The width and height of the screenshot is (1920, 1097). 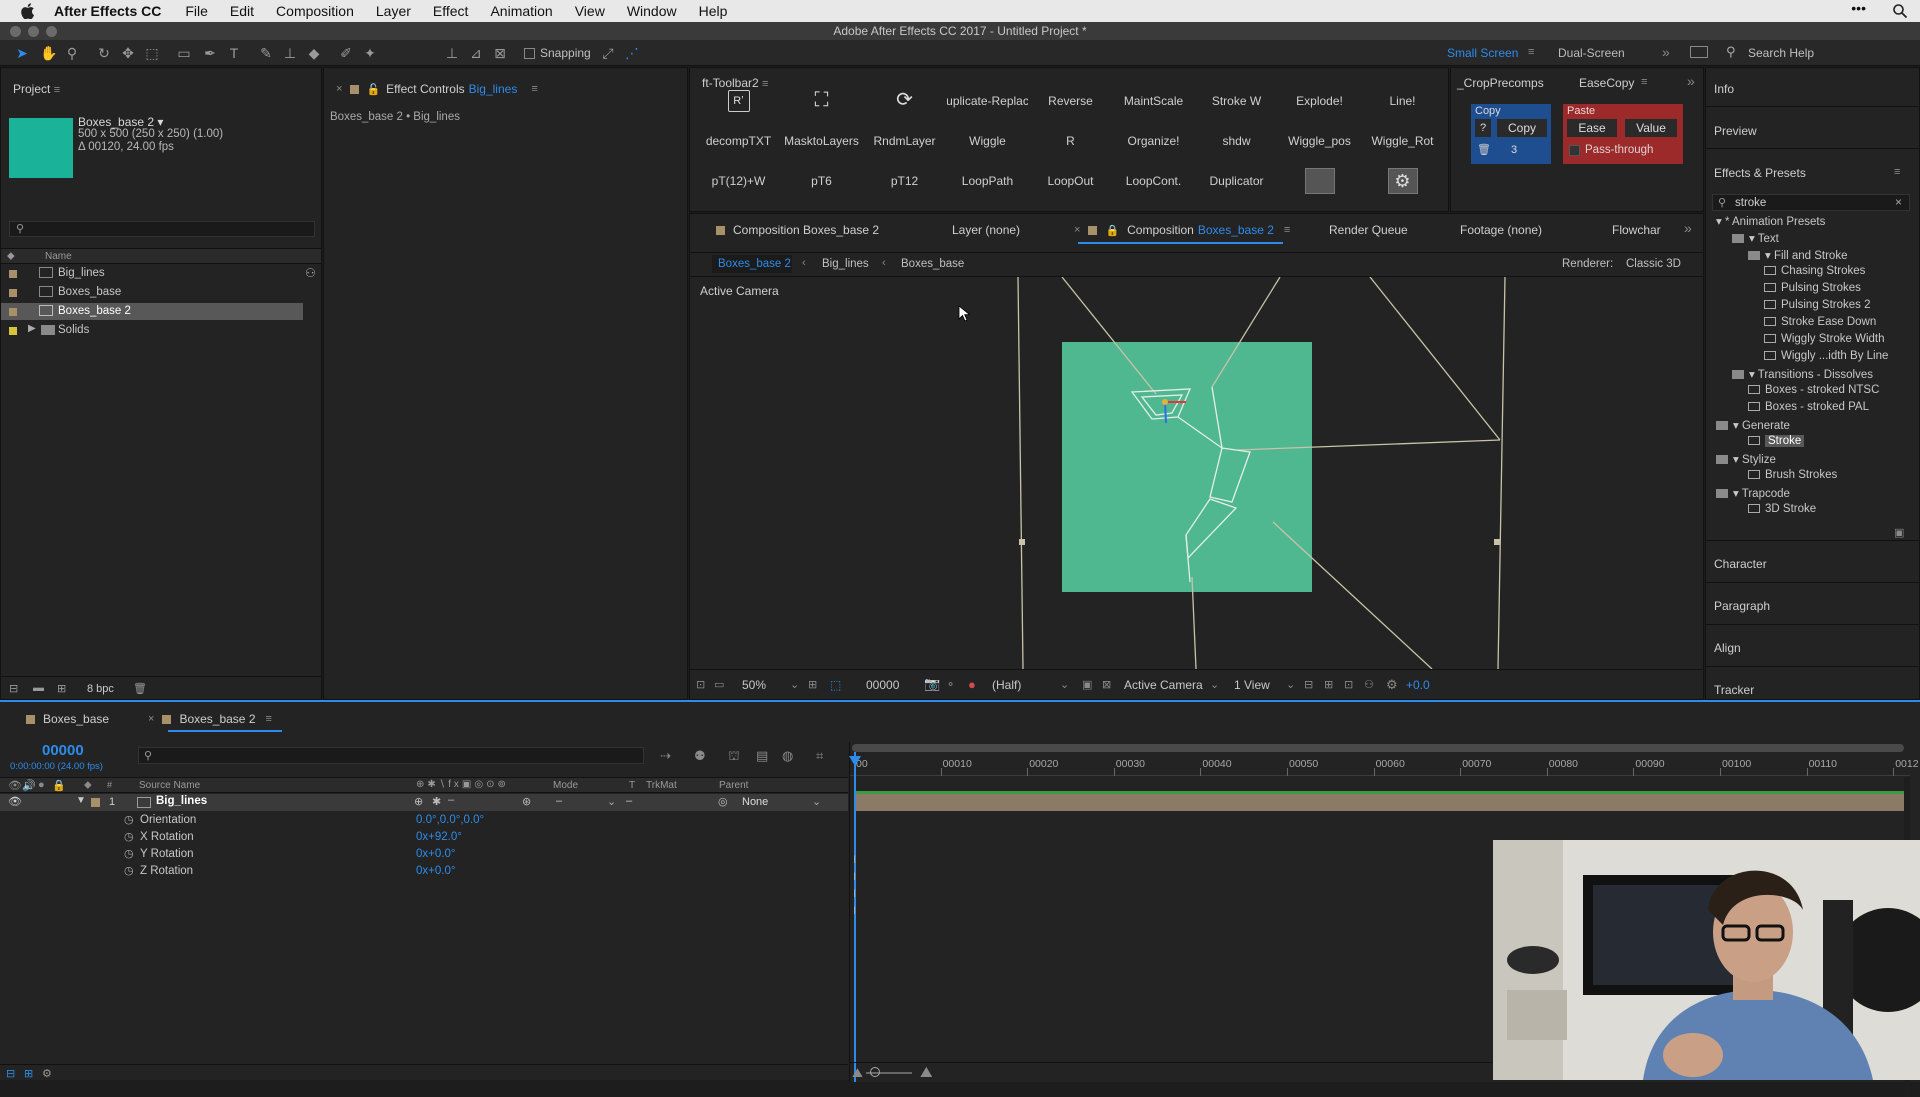 I want to click on effects-tree-item: Boxes - stroked PAL, so click(x=1808, y=407).